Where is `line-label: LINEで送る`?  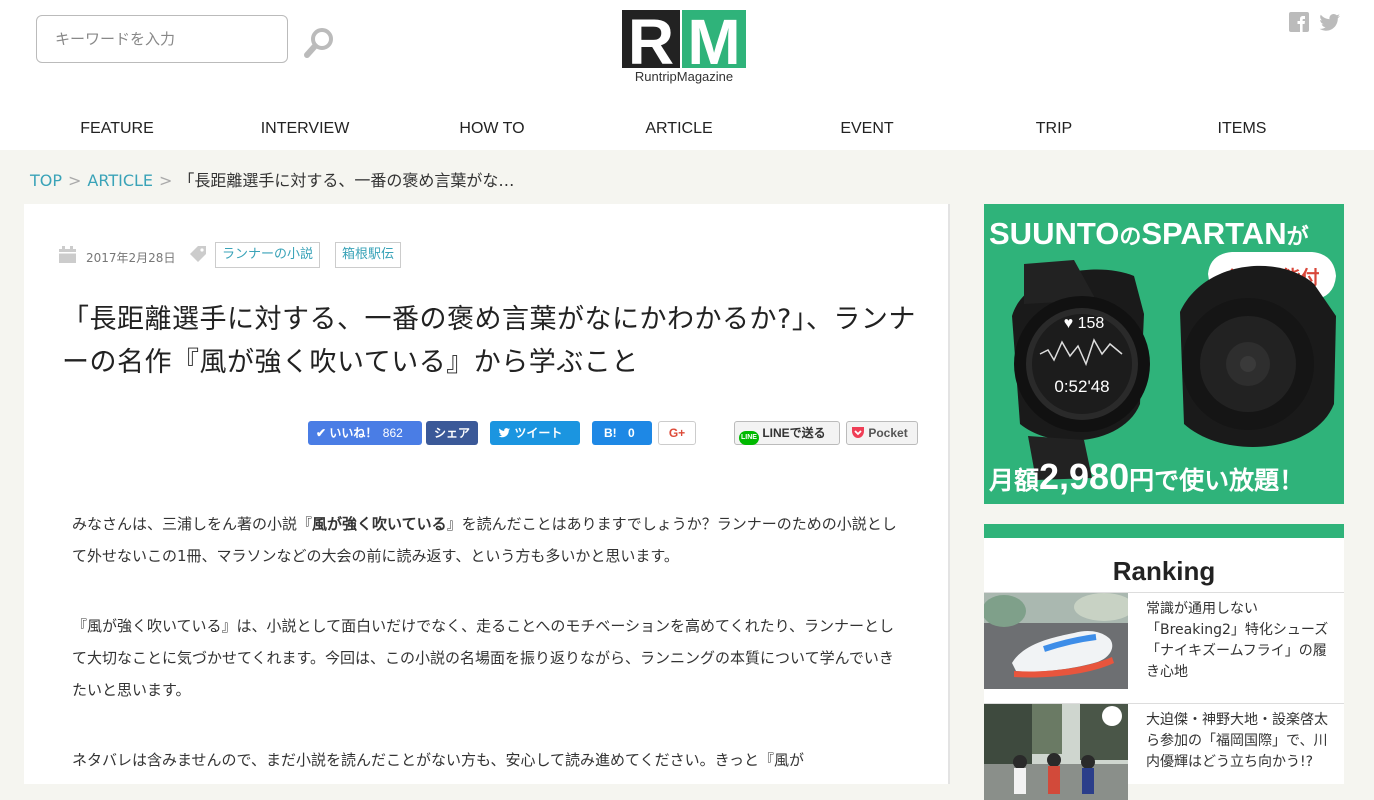
line-label: LINEで送る is located at coordinates (794, 433).